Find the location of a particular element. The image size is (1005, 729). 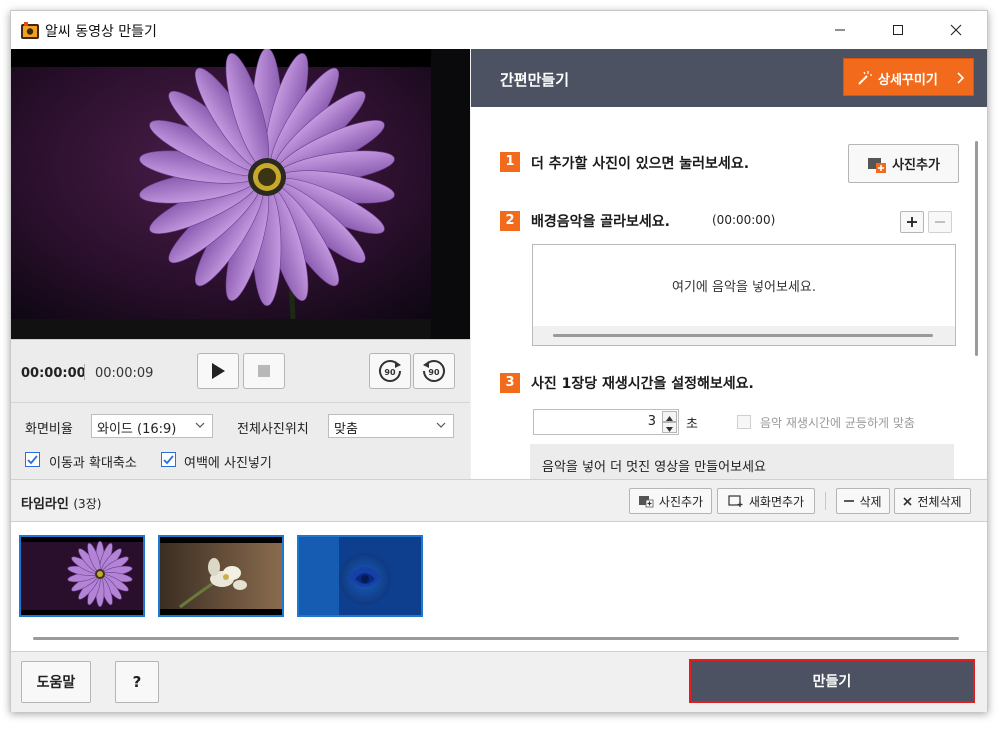

rotate-left-label: 90 is located at coordinates (434, 372).